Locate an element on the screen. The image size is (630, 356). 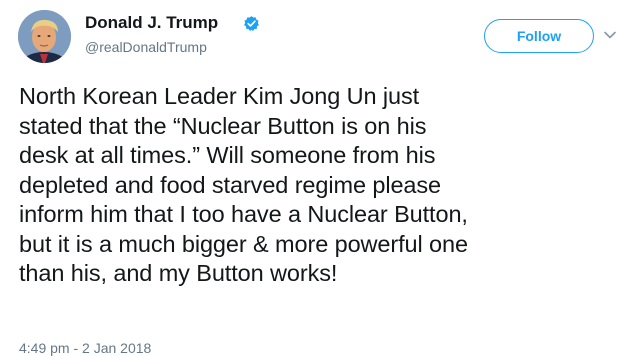
chevron-down-icon is located at coordinates (610, 35).